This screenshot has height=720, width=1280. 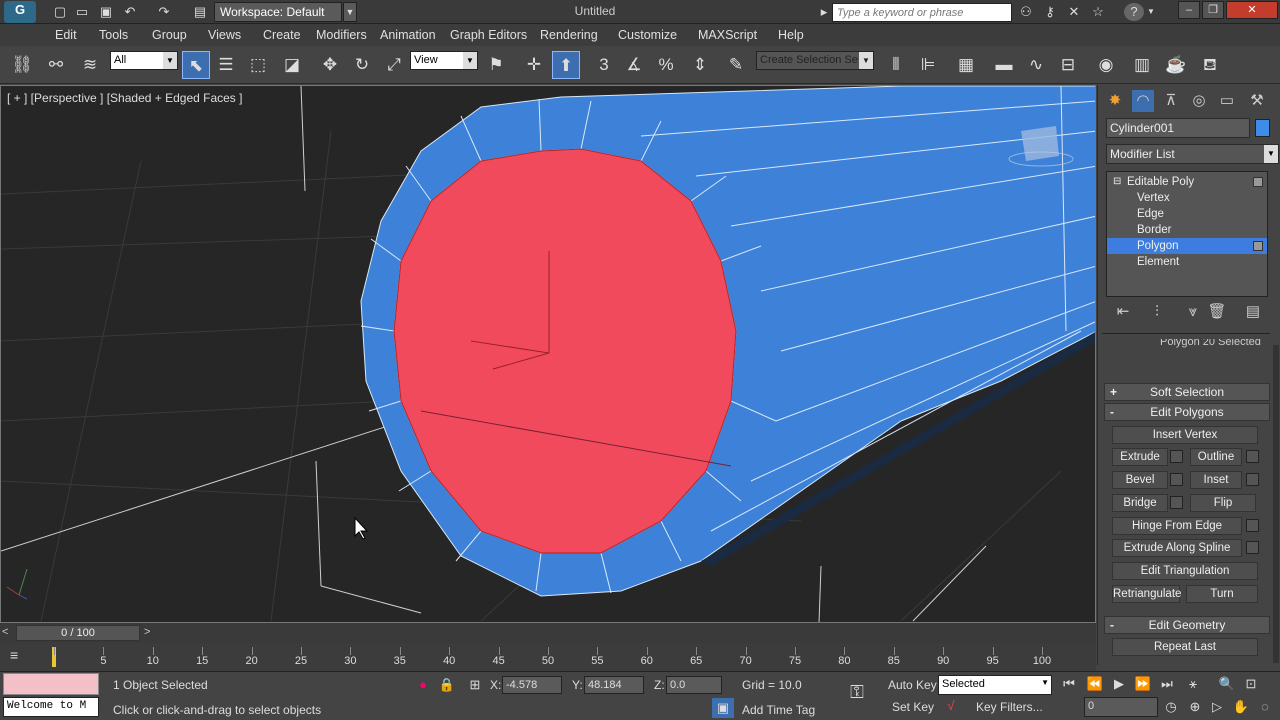 What do you see at coordinates (569, 35) in the screenshot?
I see `menu-rendering: Rendering` at bounding box center [569, 35].